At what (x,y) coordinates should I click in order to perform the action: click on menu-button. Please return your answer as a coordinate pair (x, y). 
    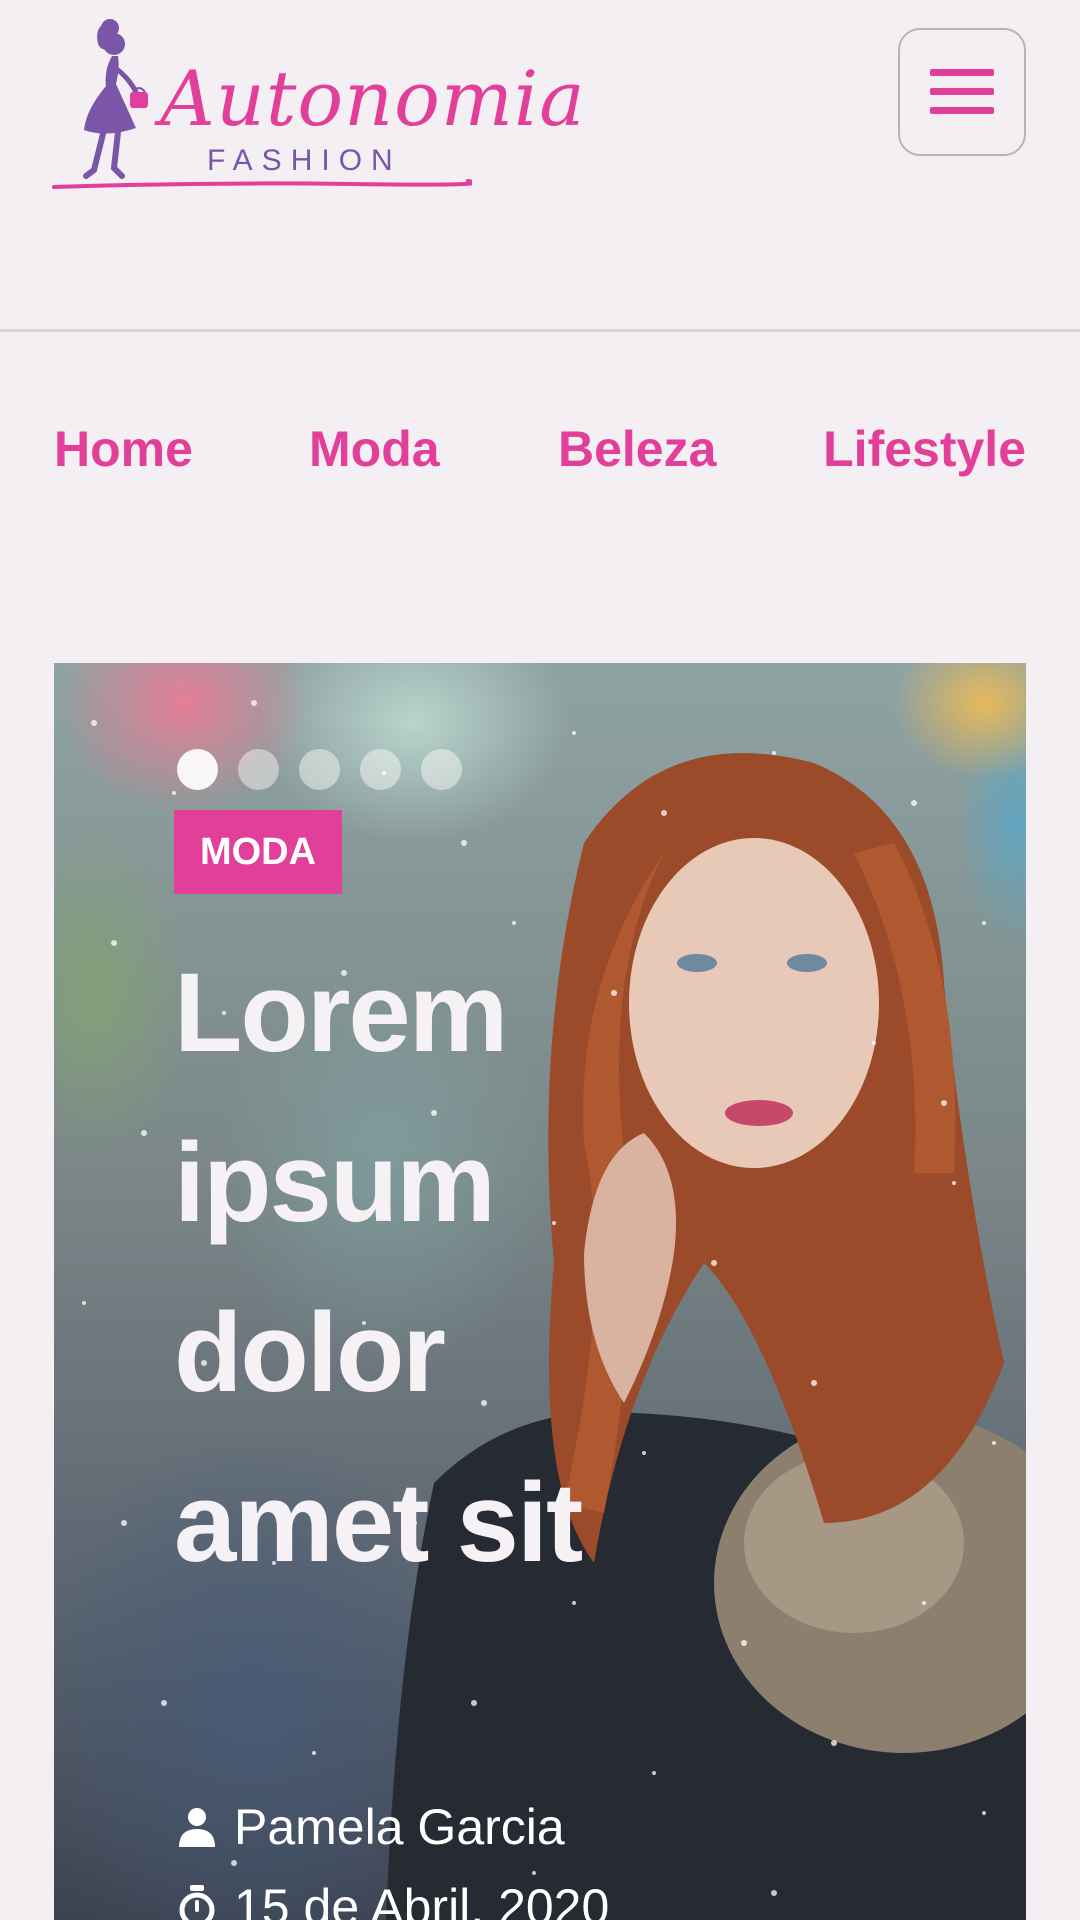
    Looking at the image, I should click on (962, 92).